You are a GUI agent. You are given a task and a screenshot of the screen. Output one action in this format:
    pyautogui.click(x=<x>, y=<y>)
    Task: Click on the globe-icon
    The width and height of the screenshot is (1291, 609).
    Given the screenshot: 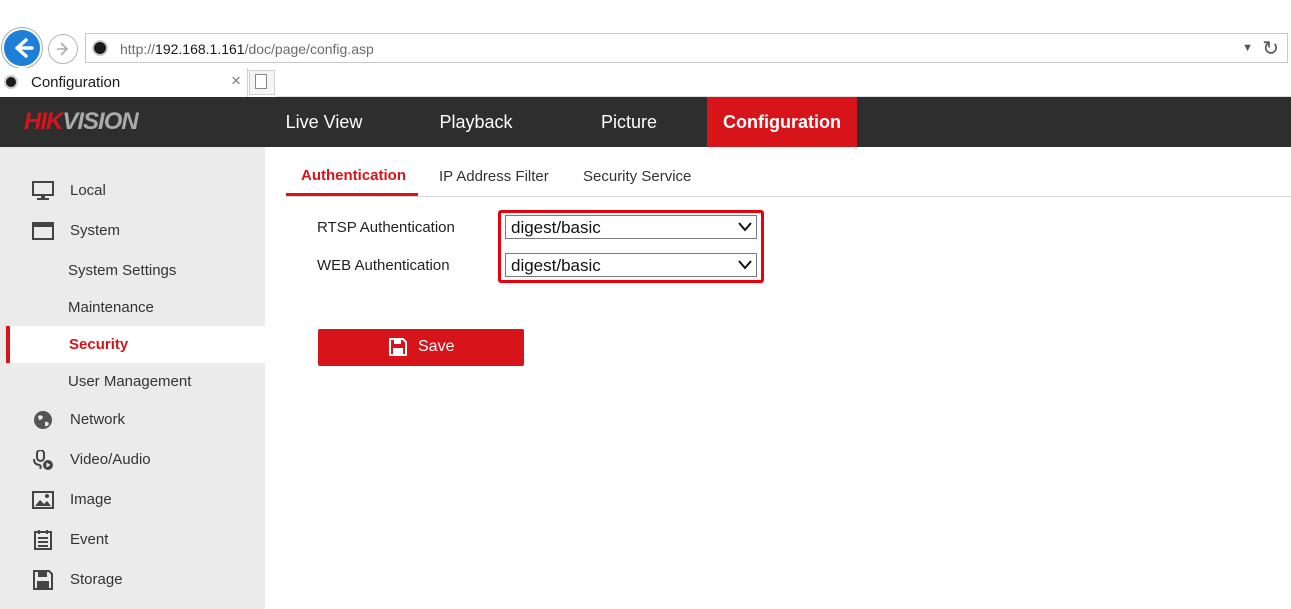 What is the action you would take?
    pyautogui.click(x=43, y=420)
    